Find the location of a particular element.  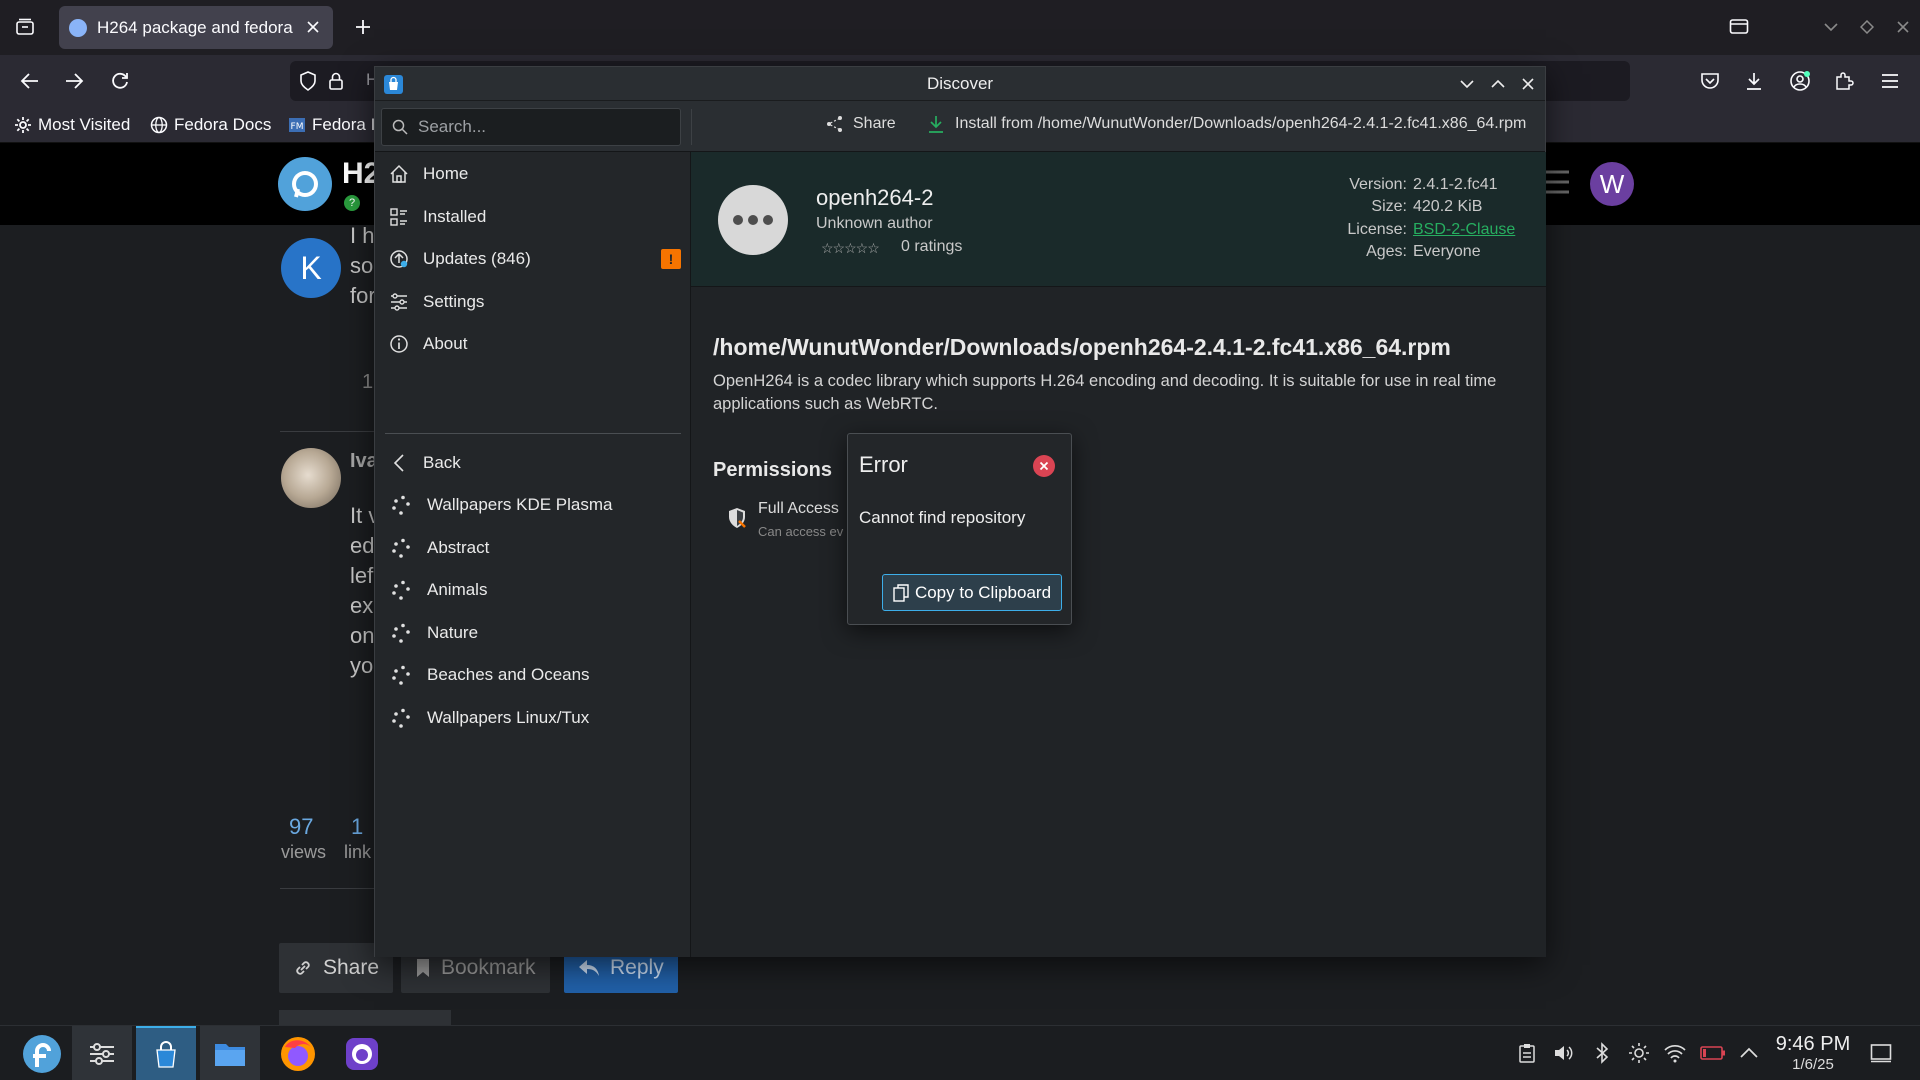

category-animals: Animals is located at coordinates (533, 590).